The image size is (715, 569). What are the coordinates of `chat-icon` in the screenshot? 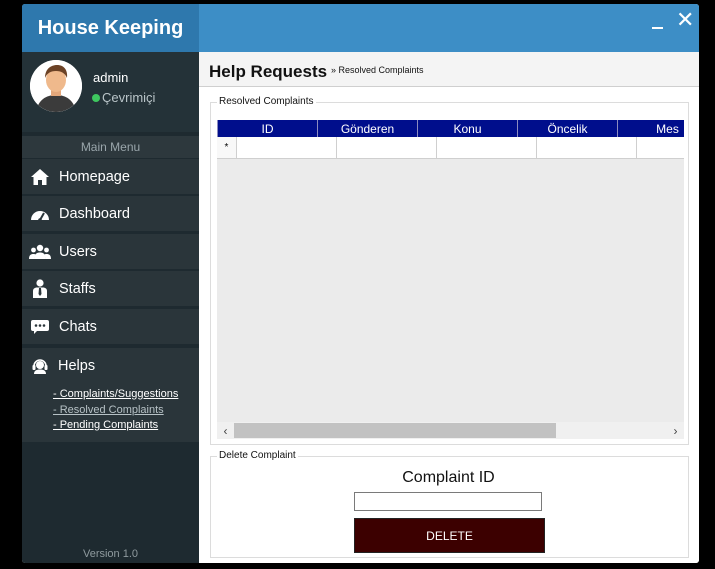 It's located at (40, 327).